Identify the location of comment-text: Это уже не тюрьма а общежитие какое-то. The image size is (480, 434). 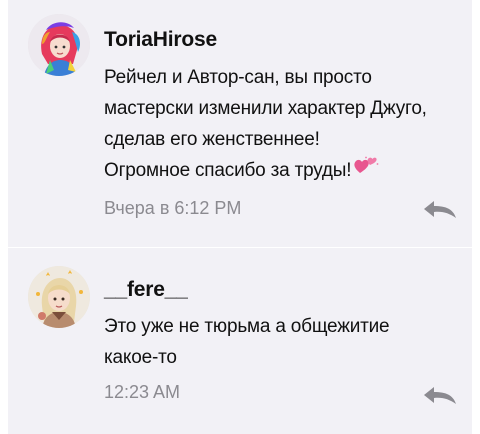
(284, 342).